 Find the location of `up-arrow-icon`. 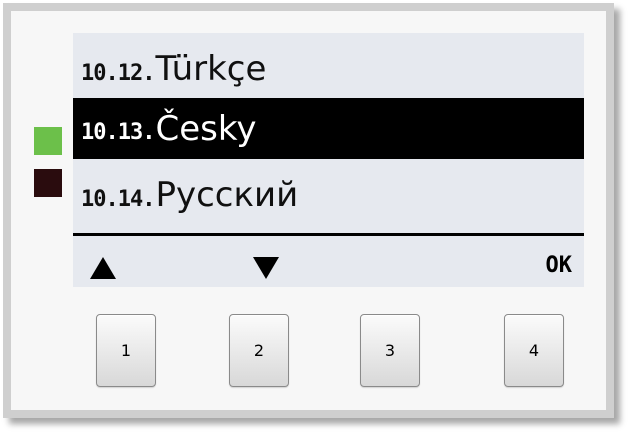

up-arrow-icon is located at coordinates (103, 268).